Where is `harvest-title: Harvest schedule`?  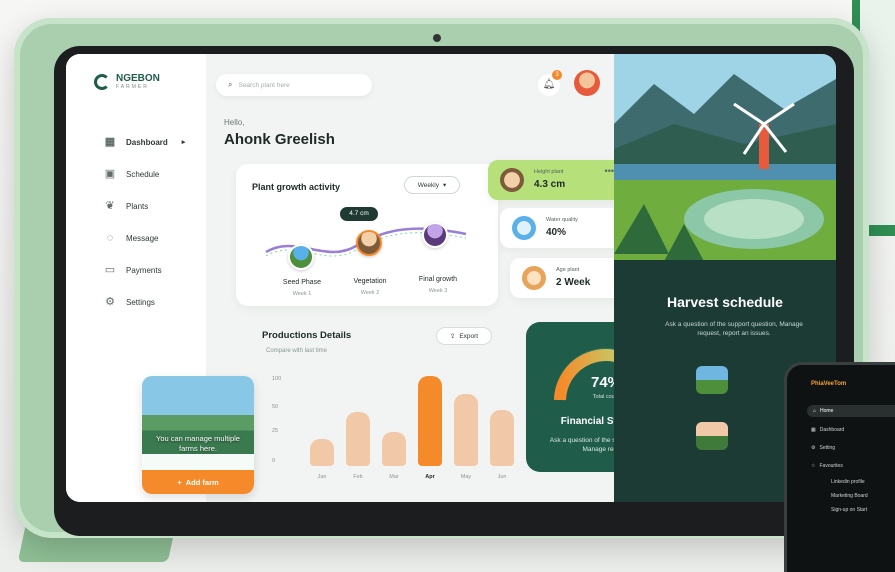
harvest-title: Harvest schedule is located at coordinates (725, 302).